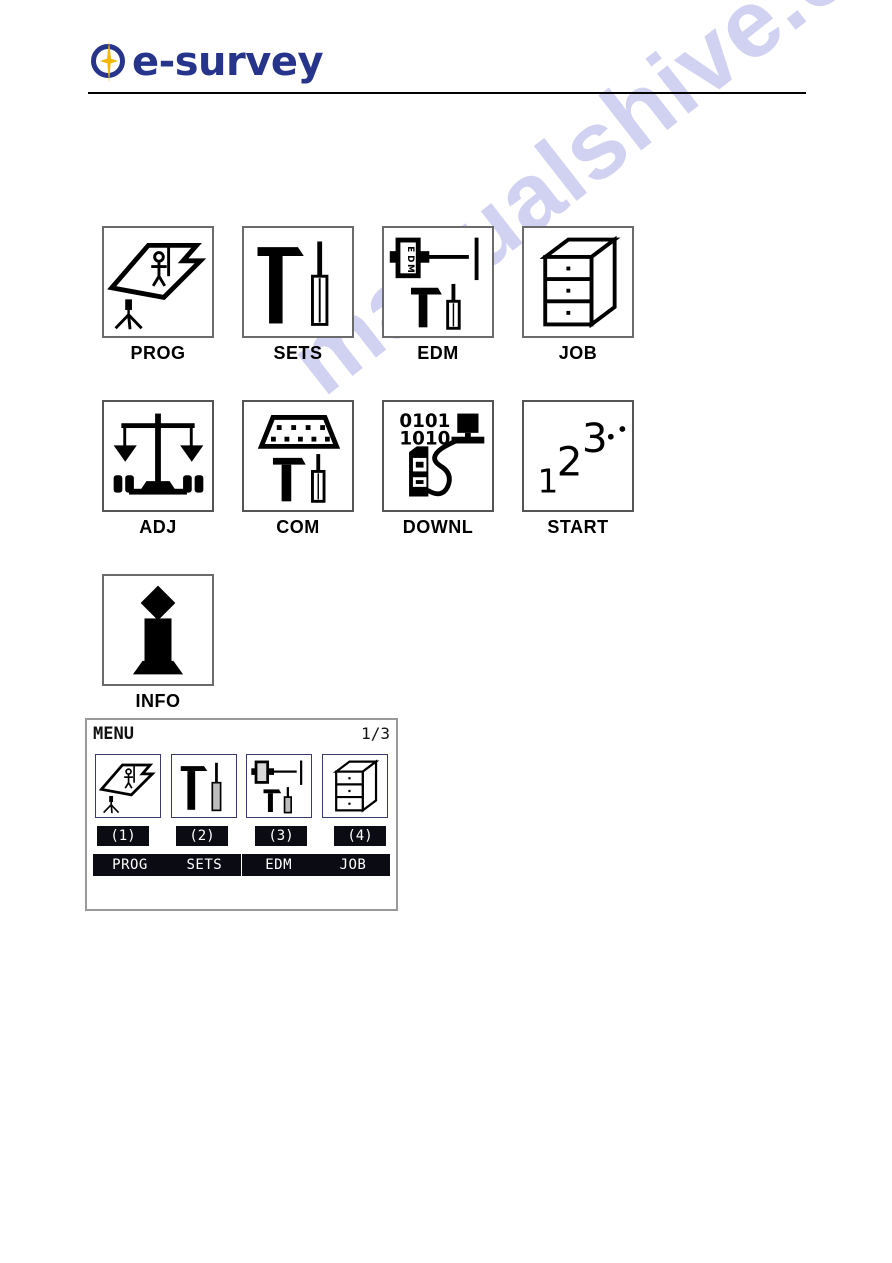  Describe the element at coordinates (375, 733) in the screenshot. I see `lcd-page-indicator: 1/3` at that location.